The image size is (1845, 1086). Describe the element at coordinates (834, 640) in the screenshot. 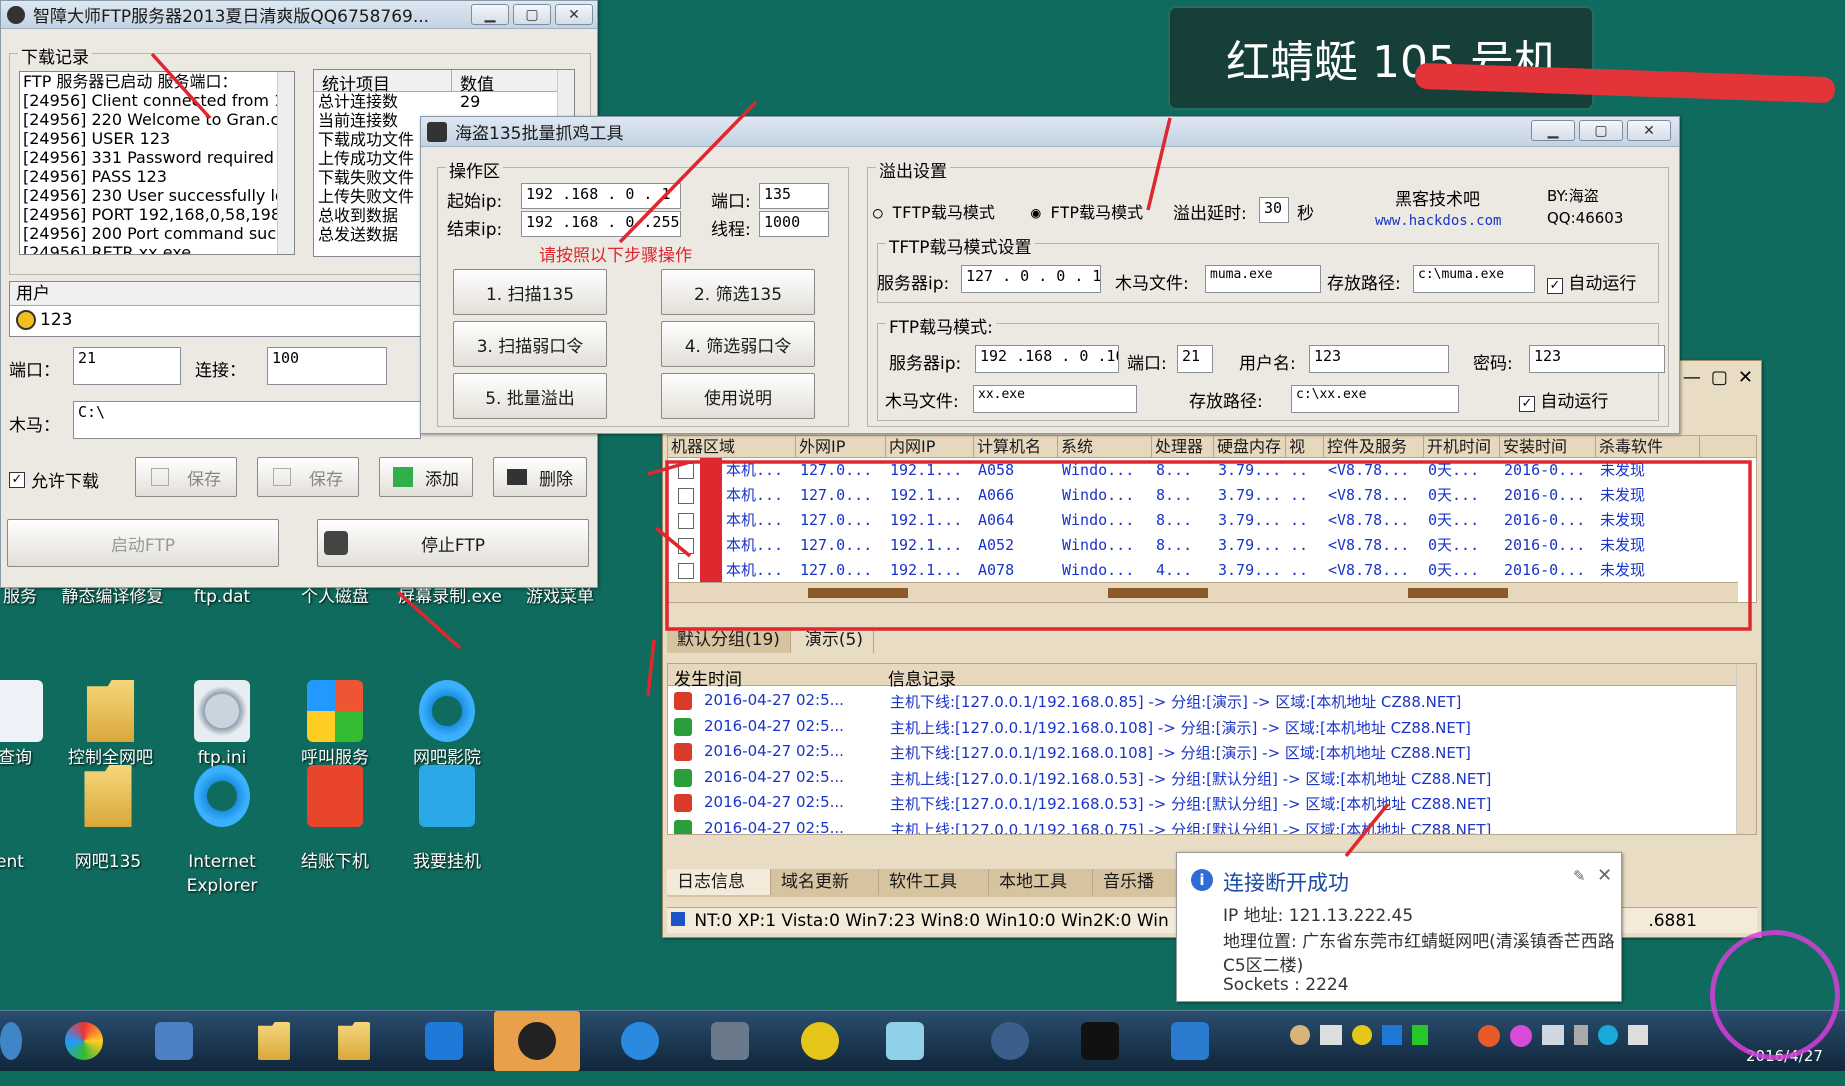

I see `tab-demo-group: 演示(5)` at that location.